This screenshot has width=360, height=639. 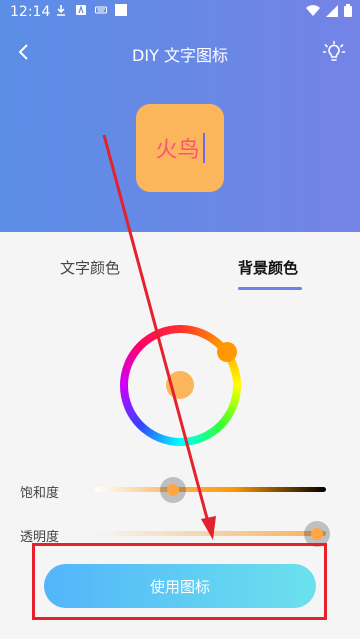 What do you see at coordinates (90, 267) in the screenshot?
I see `tab-text-color: 文字颜色` at bounding box center [90, 267].